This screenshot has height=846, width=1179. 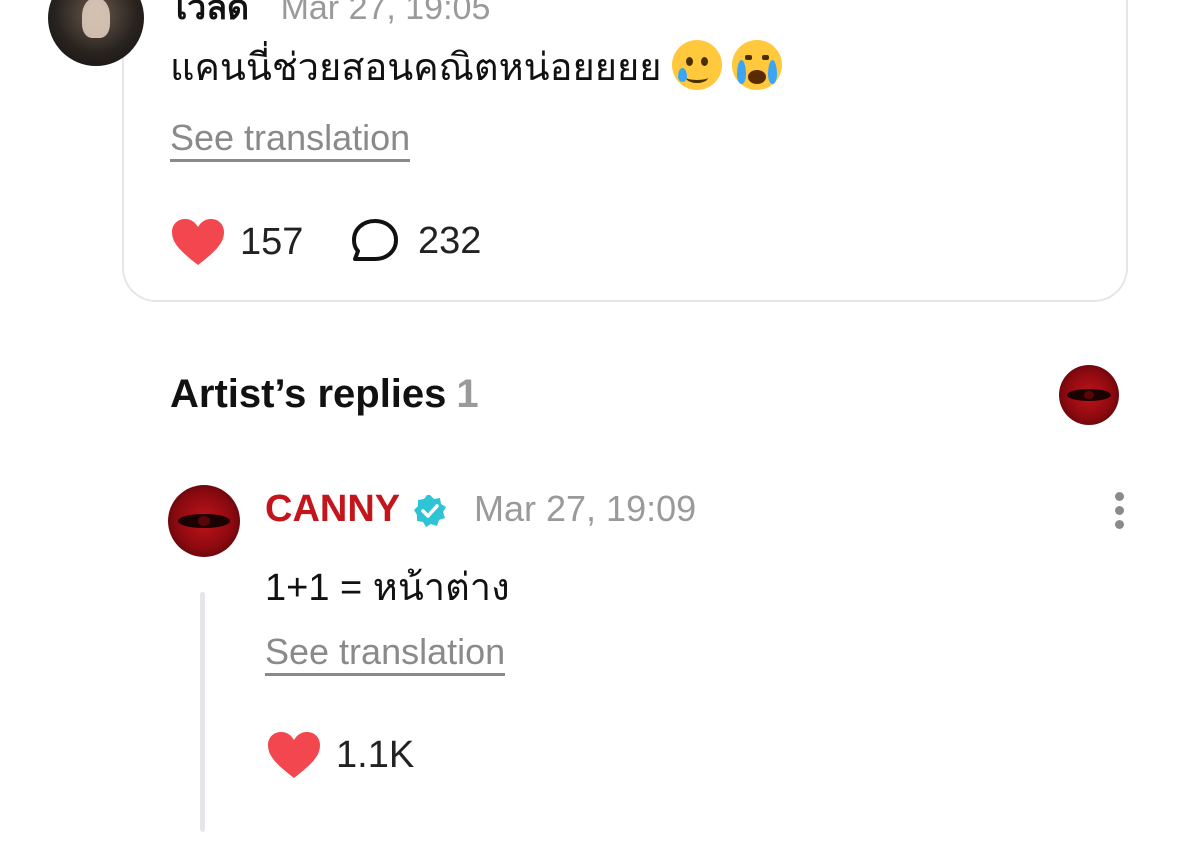 What do you see at coordinates (272, 241) in the screenshot?
I see `post-like-count: 157` at bounding box center [272, 241].